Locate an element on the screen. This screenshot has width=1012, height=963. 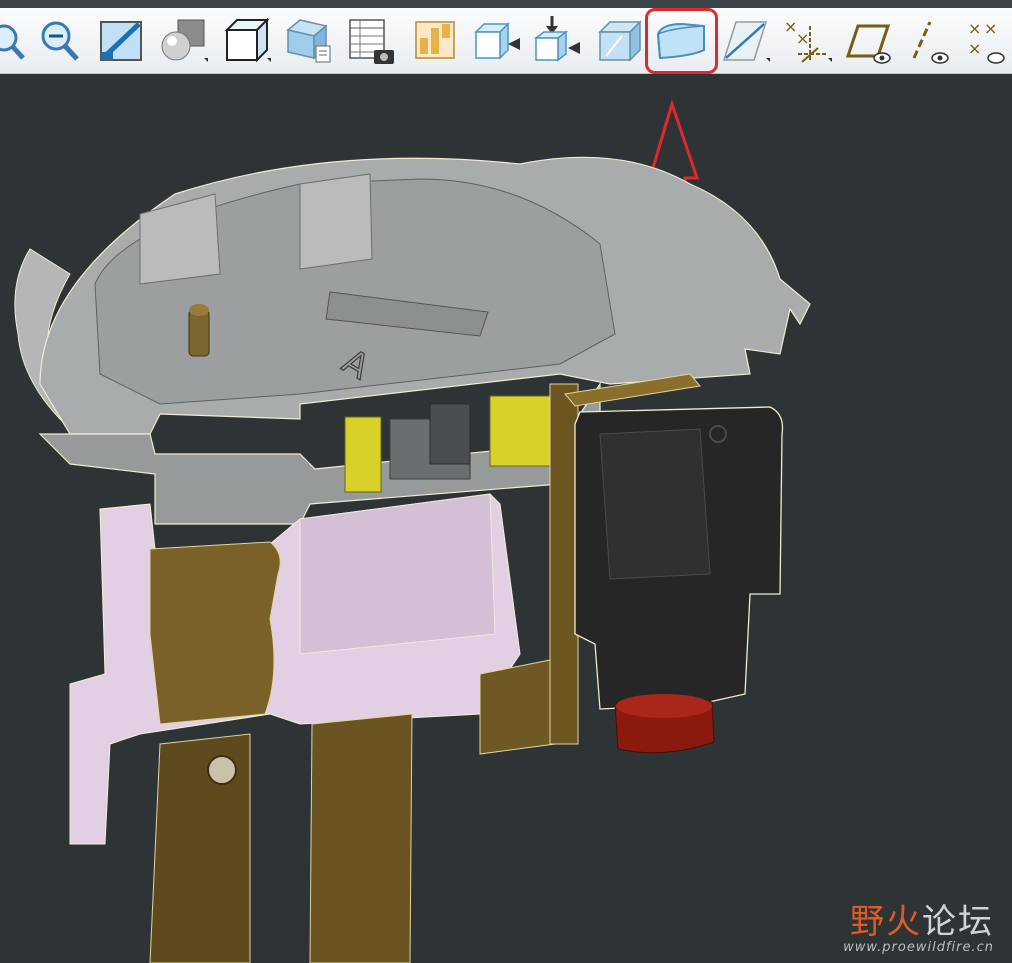
named-view-icon is located at coordinates (247, 40).